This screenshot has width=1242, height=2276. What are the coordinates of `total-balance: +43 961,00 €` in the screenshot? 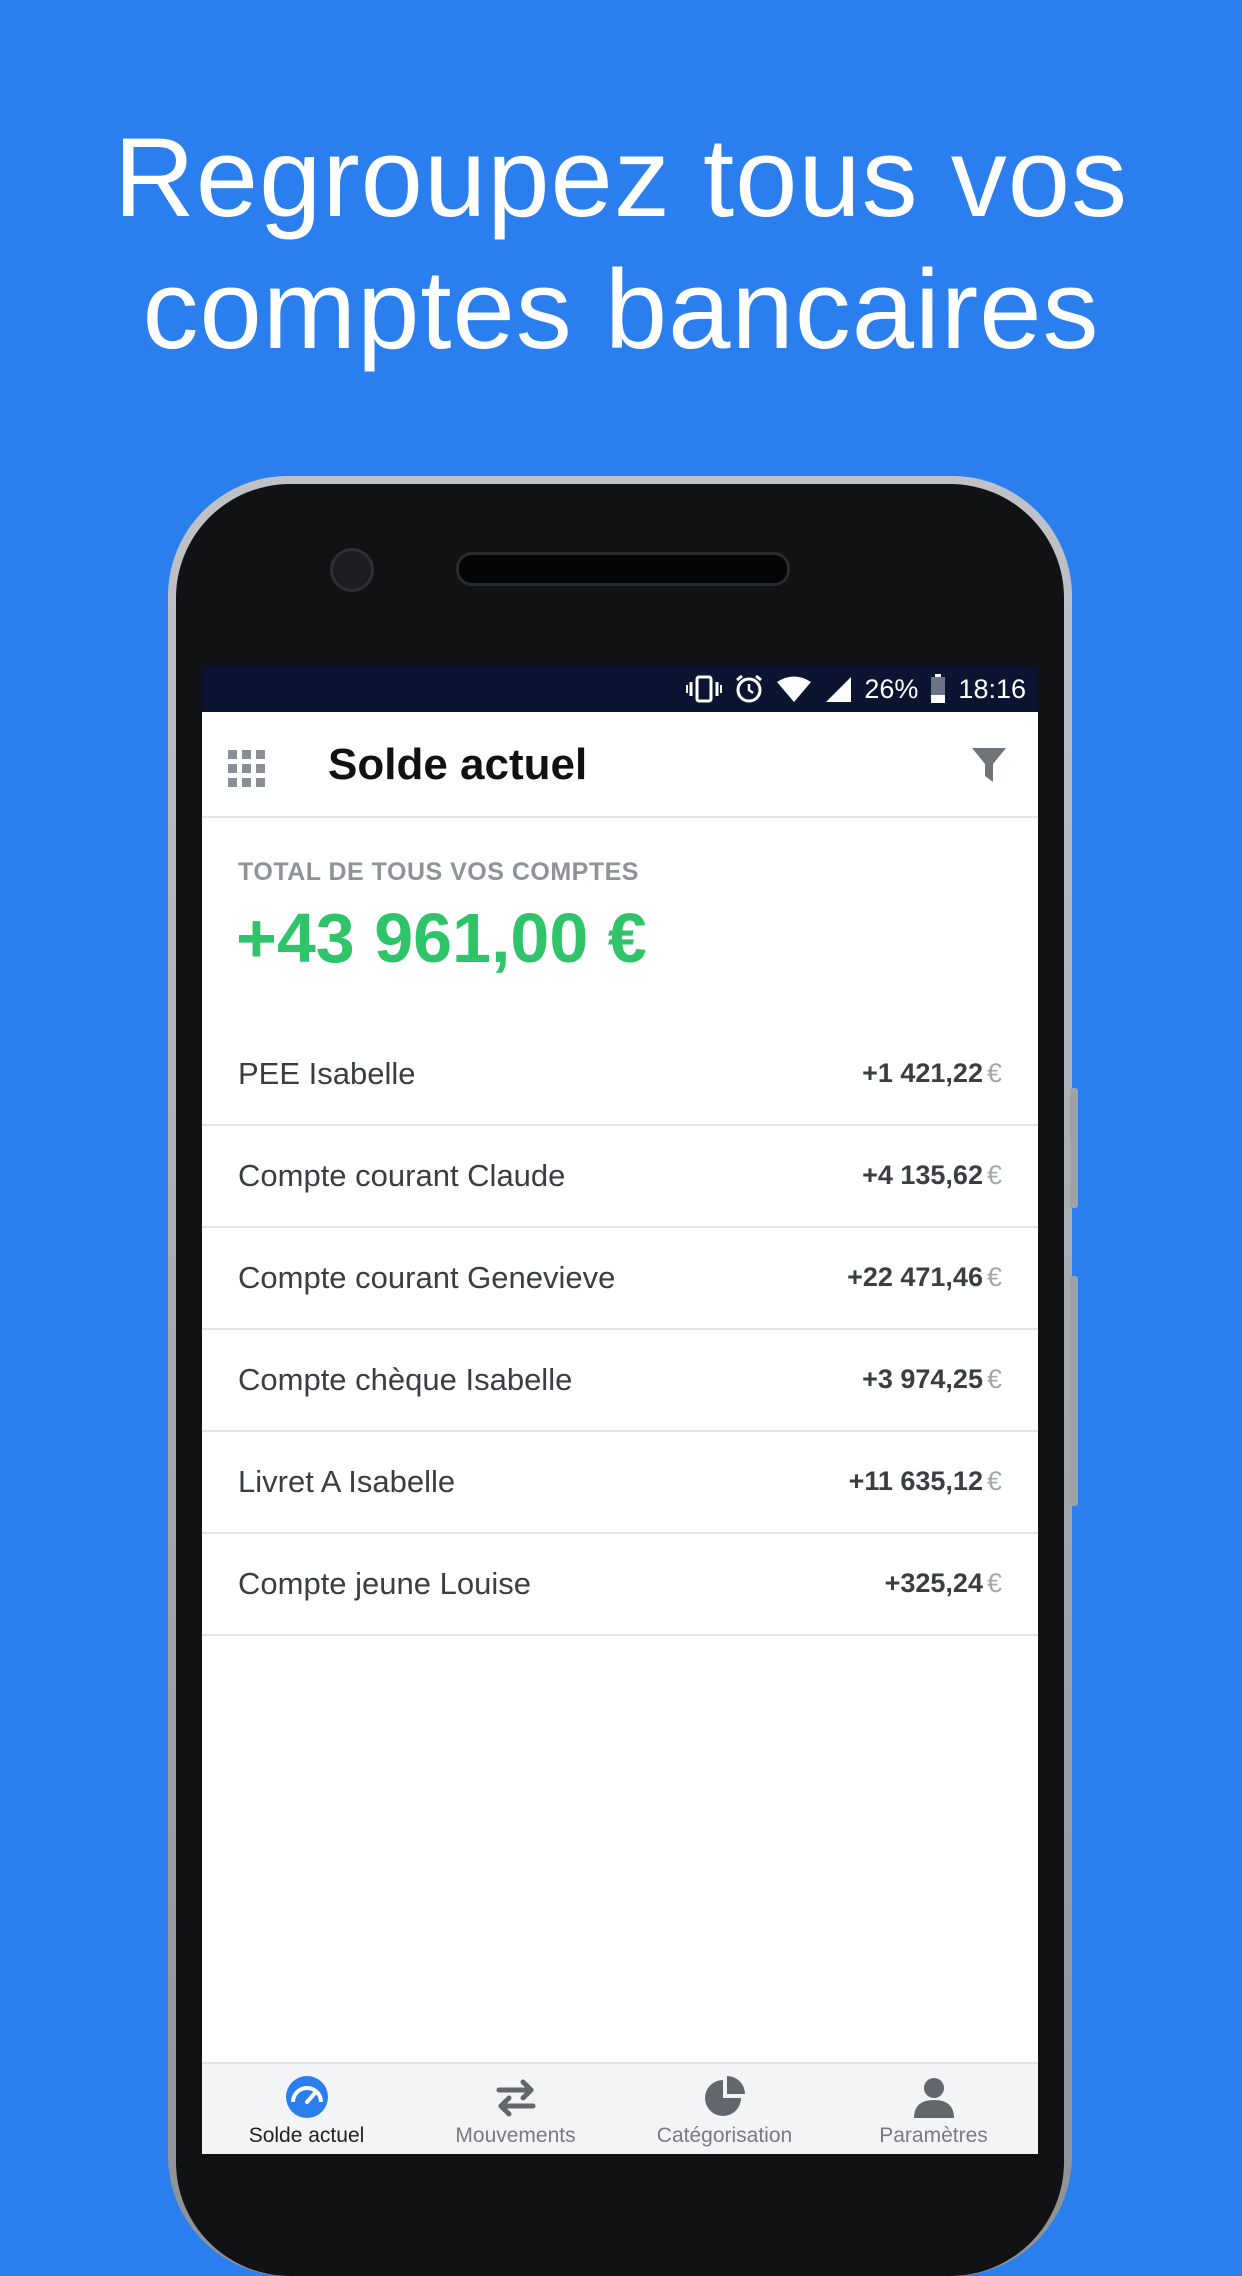 It's located at (441, 938).